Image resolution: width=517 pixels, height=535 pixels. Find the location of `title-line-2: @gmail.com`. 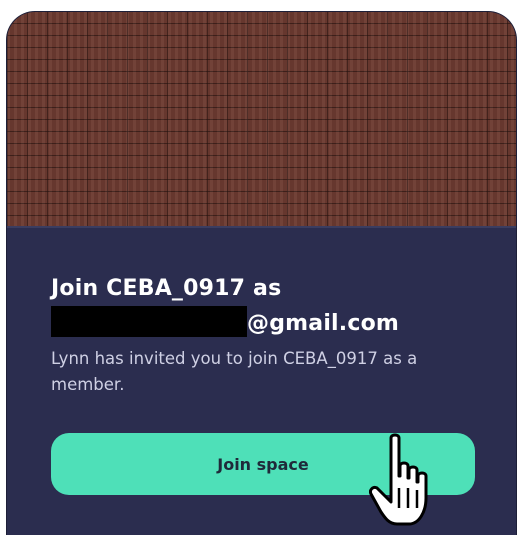

title-line-2: @gmail.com is located at coordinates (266, 323).